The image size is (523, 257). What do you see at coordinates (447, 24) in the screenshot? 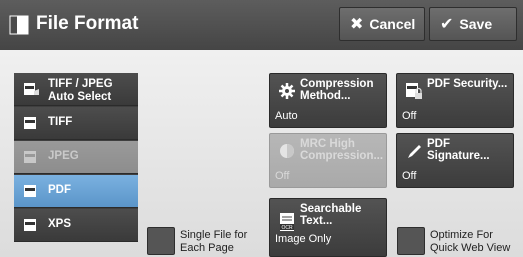
I see `check-icon: ✔` at bounding box center [447, 24].